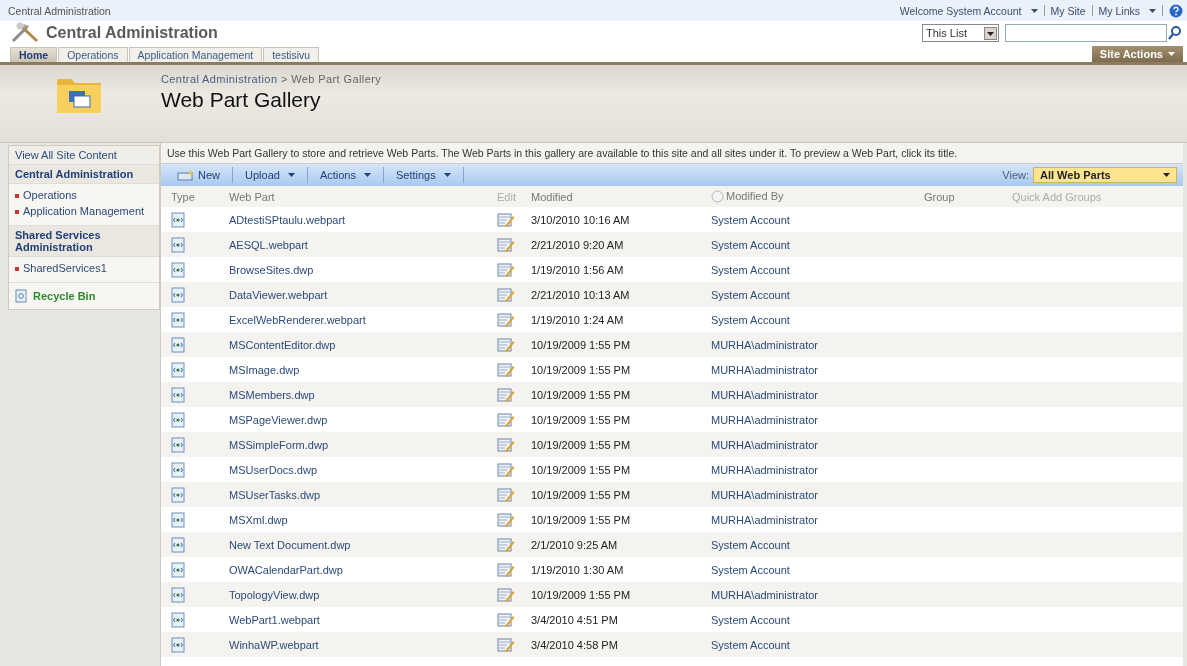 This screenshot has height=666, width=1187. Describe the element at coordinates (268, 244) in the screenshot. I see `web-part-link: AESQL.webpart` at that location.